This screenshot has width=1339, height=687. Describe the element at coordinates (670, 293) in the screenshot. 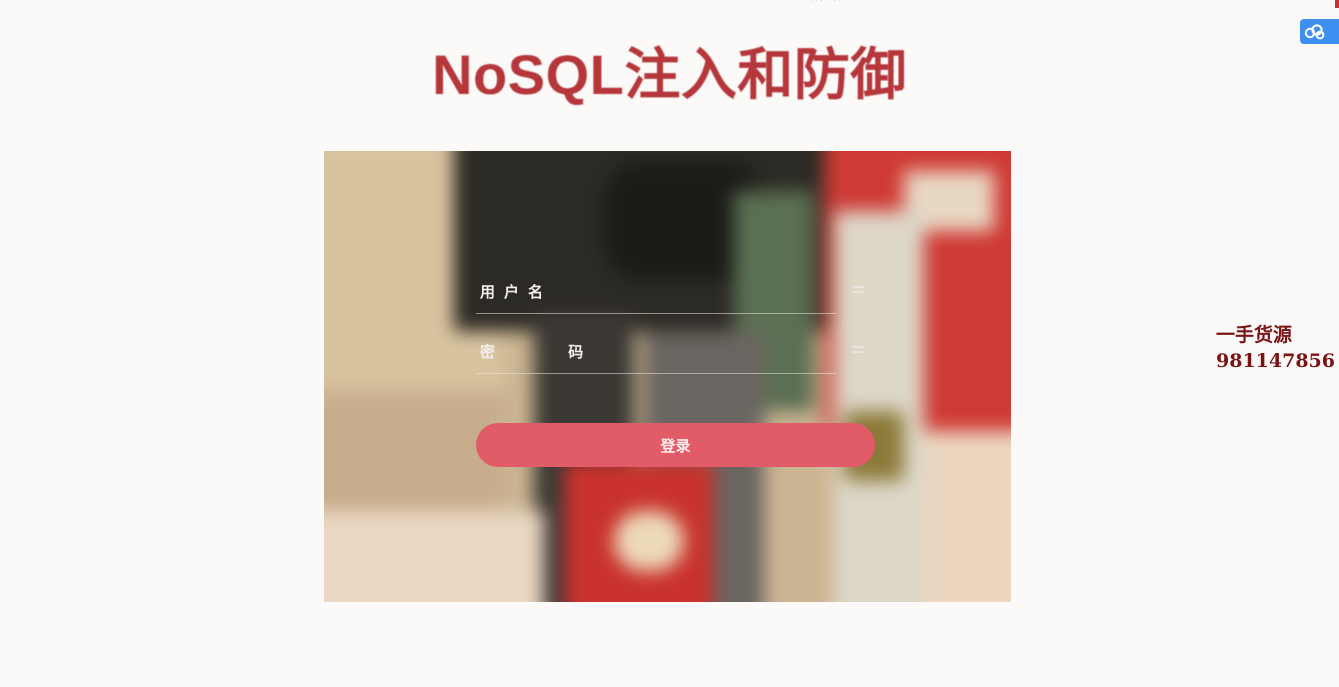

I see `username-field: 用户名` at that location.